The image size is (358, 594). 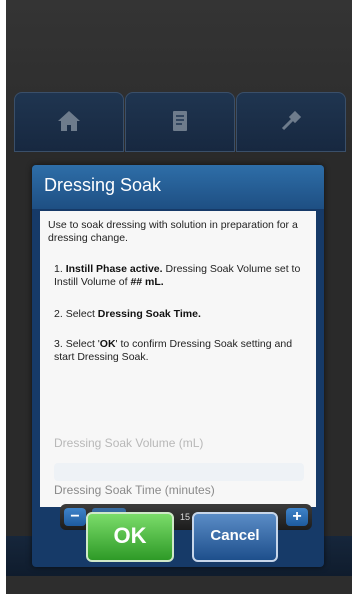 What do you see at coordinates (103, 185) in the screenshot?
I see `dialog-title: Dressing Soak` at bounding box center [103, 185].